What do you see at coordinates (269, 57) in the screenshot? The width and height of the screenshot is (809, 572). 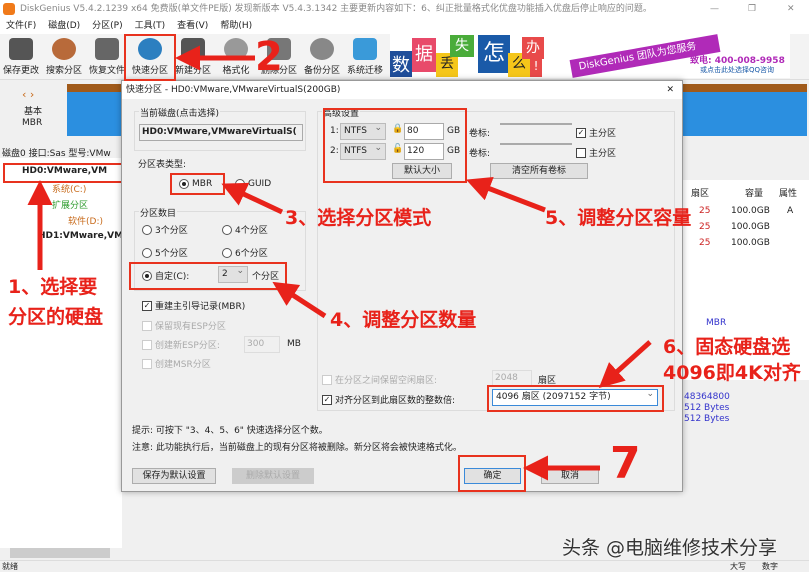 I see `annotation-2: 2` at bounding box center [269, 57].